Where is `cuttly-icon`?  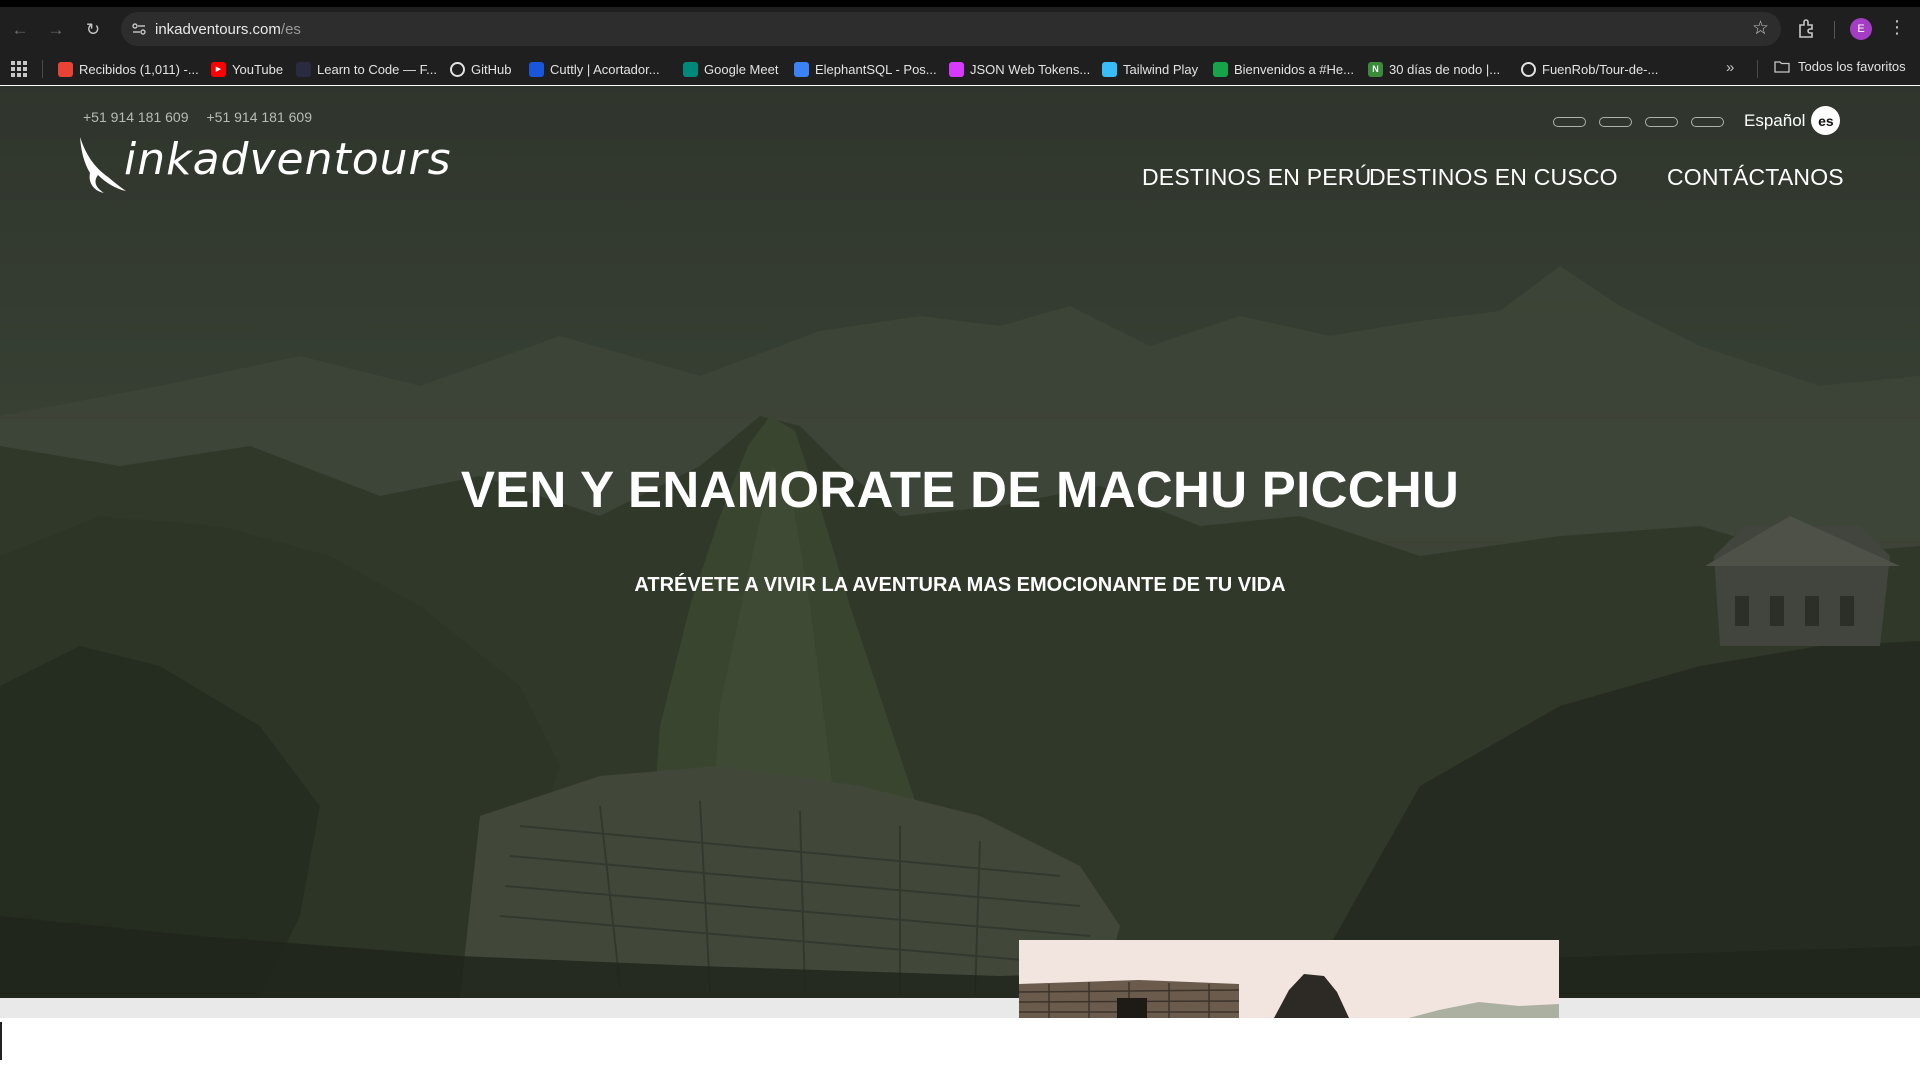
cuttly-icon is located at coordinates (536, 69).